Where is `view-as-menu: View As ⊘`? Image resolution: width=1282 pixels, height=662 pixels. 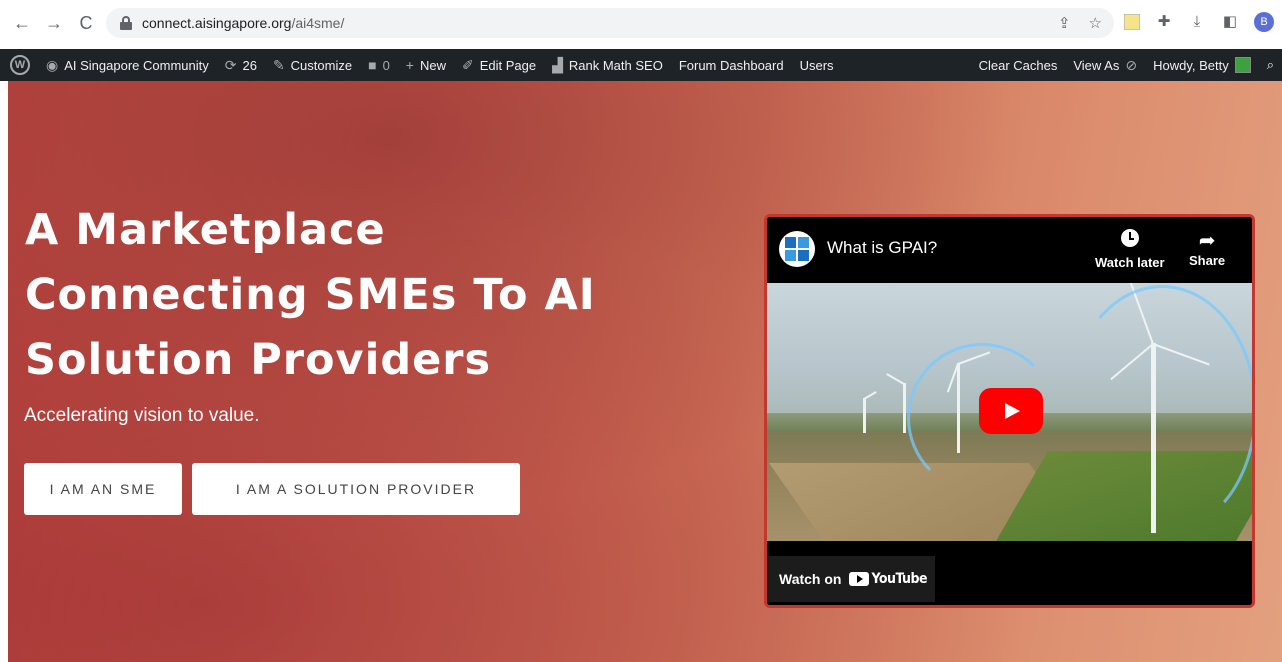
view-as-menu: View As ⊘ is located at coordinates (1105, 65).